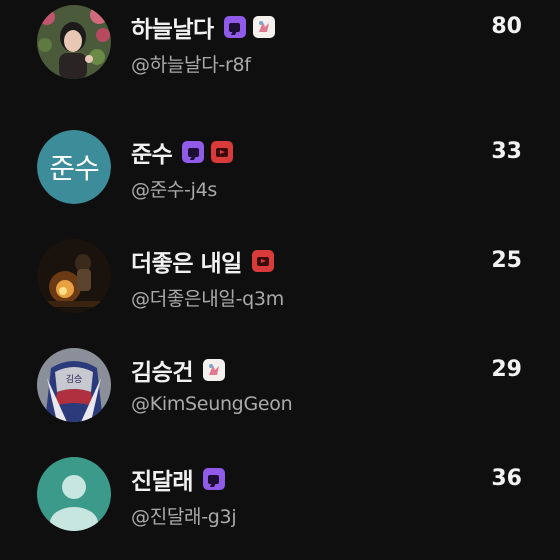 This screenshot has height=560, width=560. Describe the element at coordinates (207, 299) in the screenshot. I see `user-handle: @더좋은내일-q3m` at that location.